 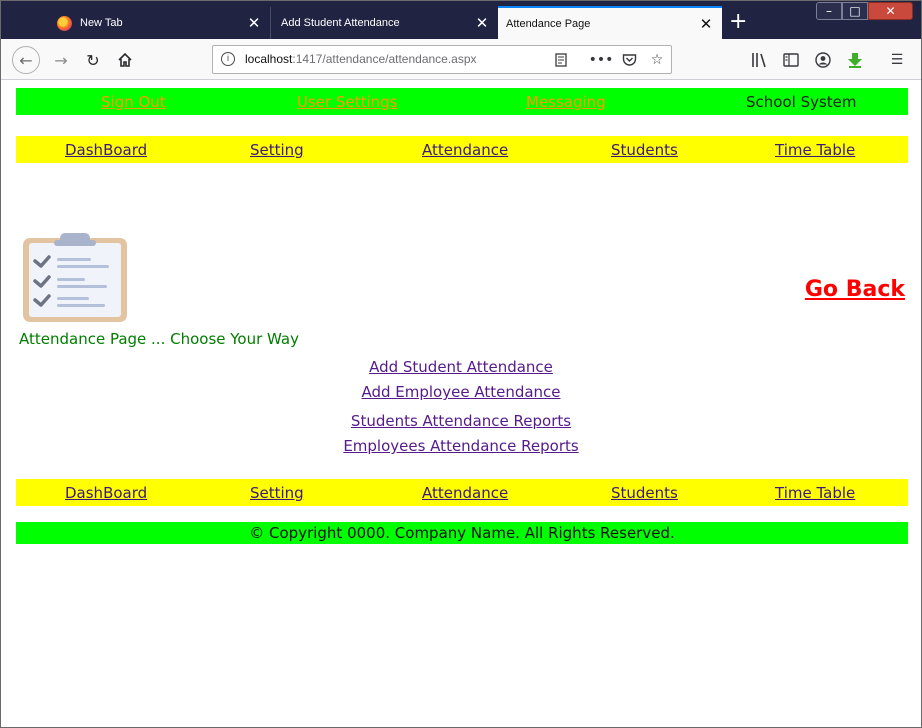 What do you see at coordinates (125, 60) in the screenshot?
I see `home-icon` at bounding box center [125, 60].